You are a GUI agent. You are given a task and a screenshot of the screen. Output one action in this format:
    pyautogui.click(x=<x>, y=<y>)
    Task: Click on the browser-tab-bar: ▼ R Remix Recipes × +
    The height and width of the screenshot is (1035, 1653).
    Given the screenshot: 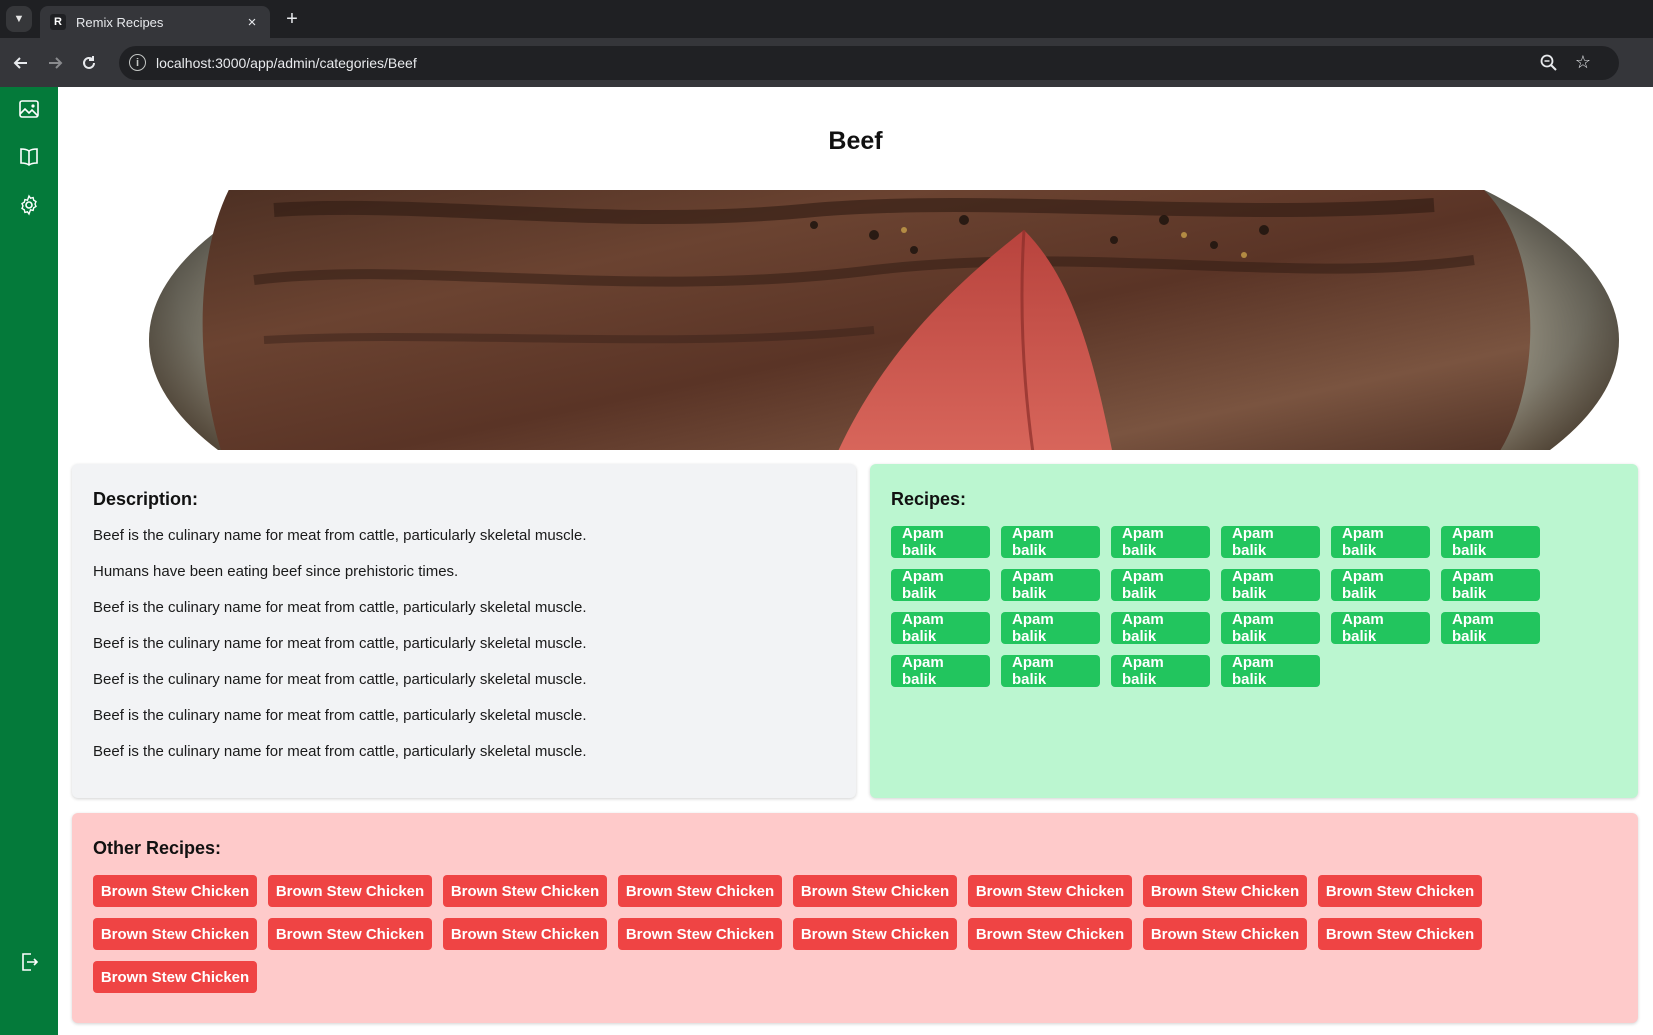 What is the action you would take?
    pyautogui.click(x=826, y=19)
    